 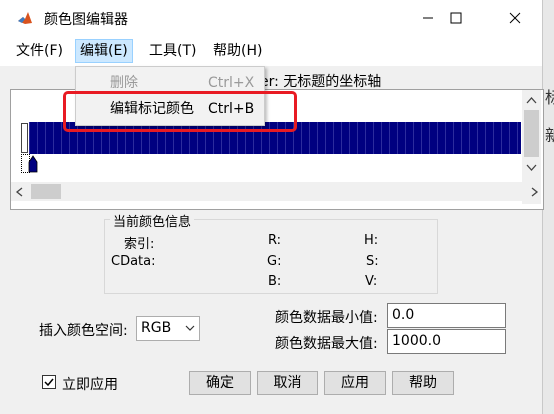 What do you see at coordinates (190, 328) in the screenshot?
I see `chevron-down-icon` at bounding box center [190, 328].